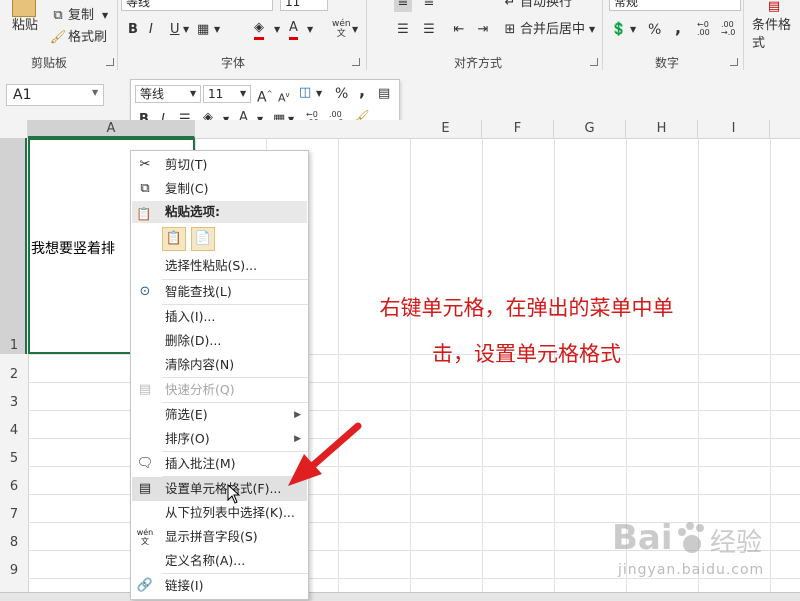  Describe the element at coordinates (526, 331) in the screenshot. I see `annotation-text: 右键单元格，在弹出的菜单中单击，设置单元格格式` at that location.